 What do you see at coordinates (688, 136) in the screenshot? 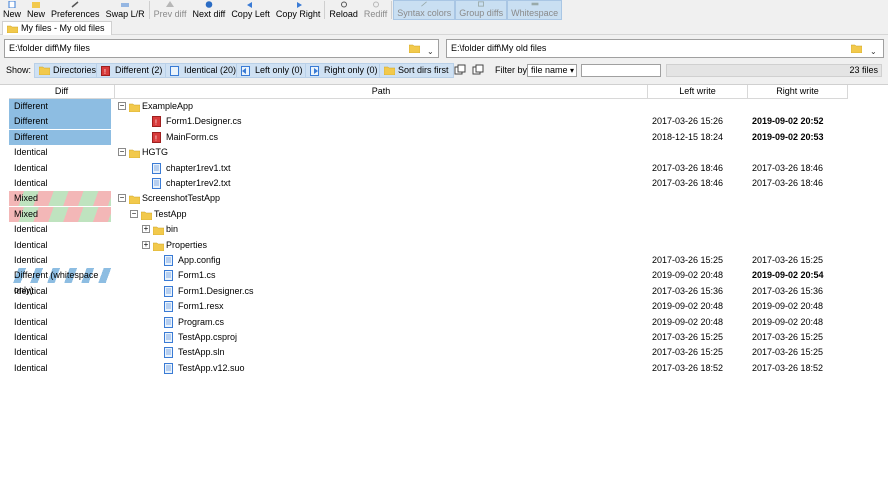
I see `left-write-cell: 2018-12-15 18:24` at bounding box center [688, 136].